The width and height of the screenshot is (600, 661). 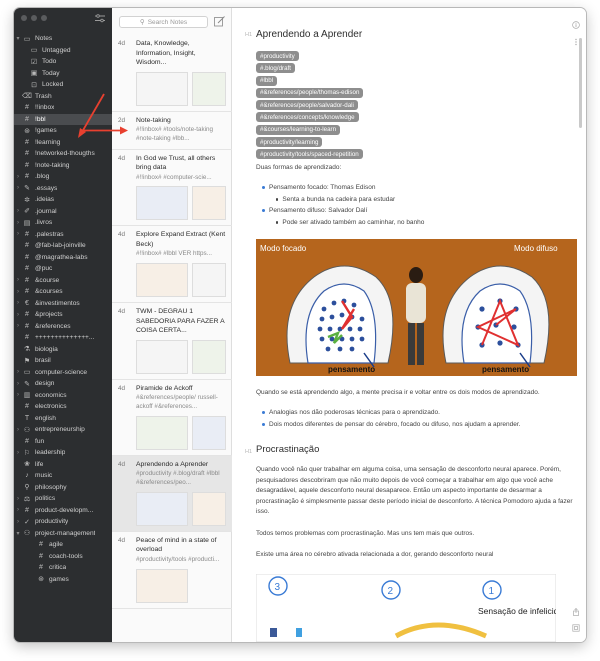 I want to click on sidebar-item-leadership: › ⚐ leadership, so click(x=63, y=453).